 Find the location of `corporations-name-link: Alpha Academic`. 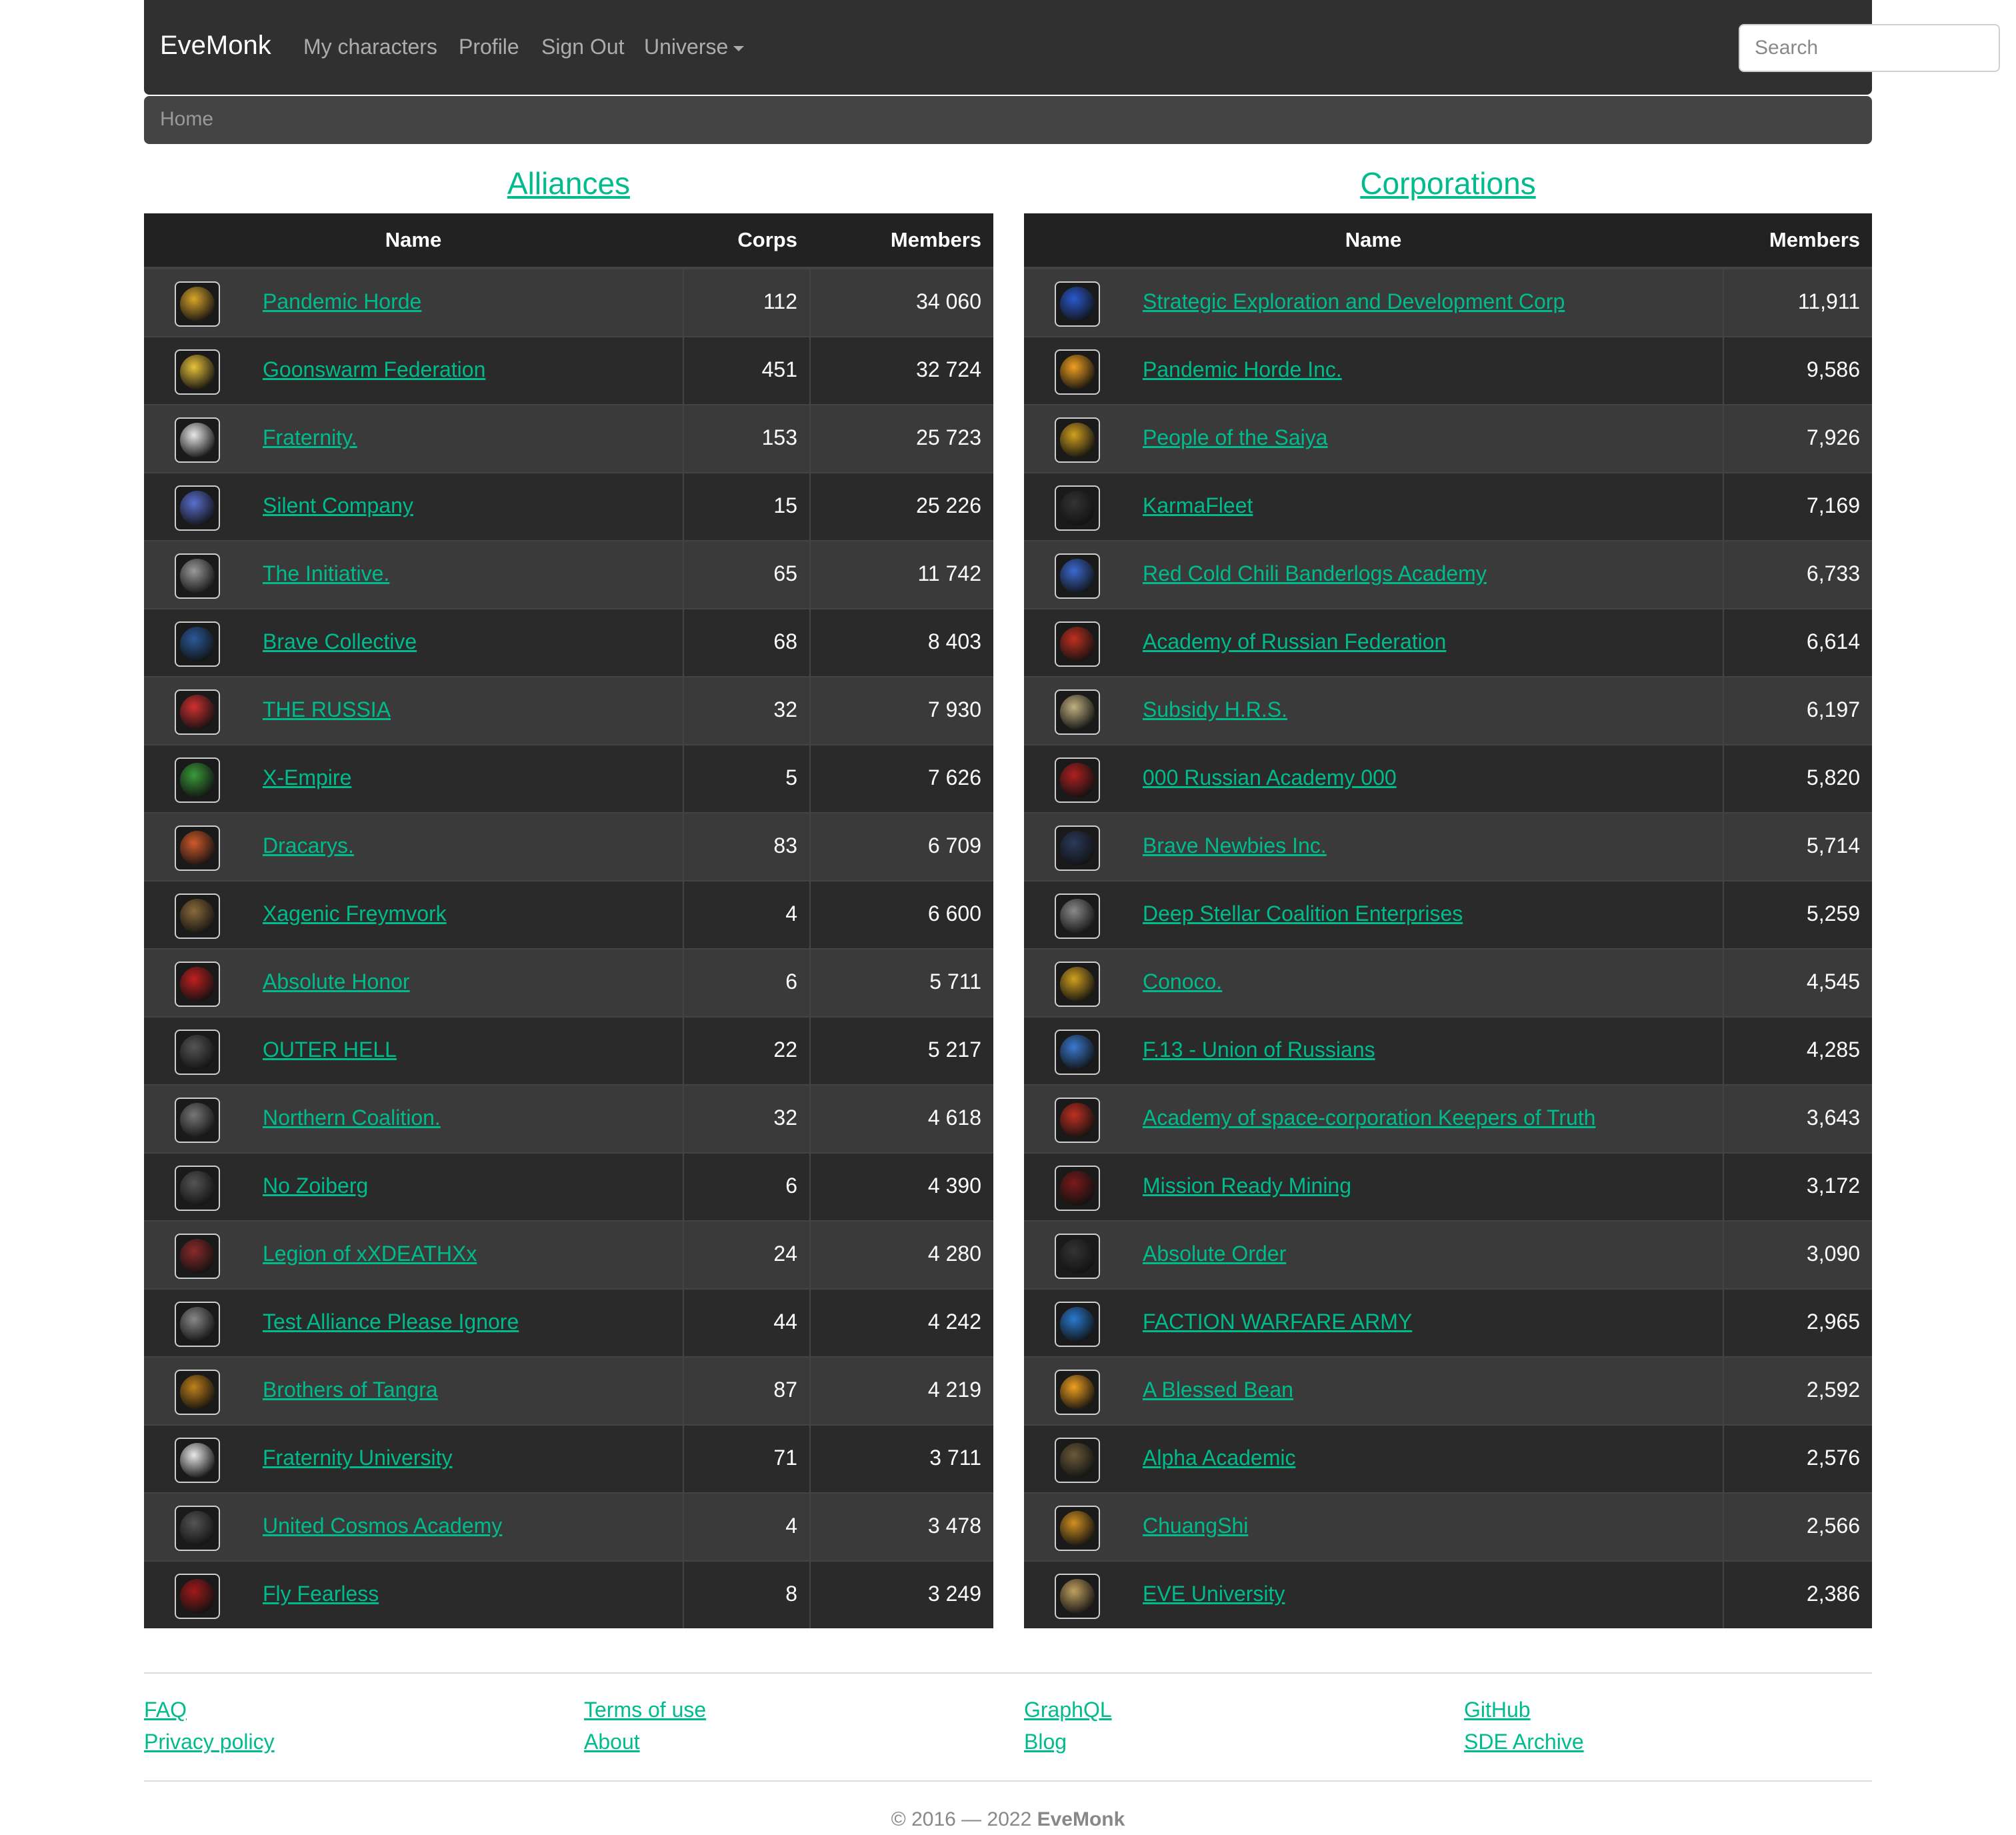

corporations-name-link: Alpha Academic is located at coordinates (1219, 1458).